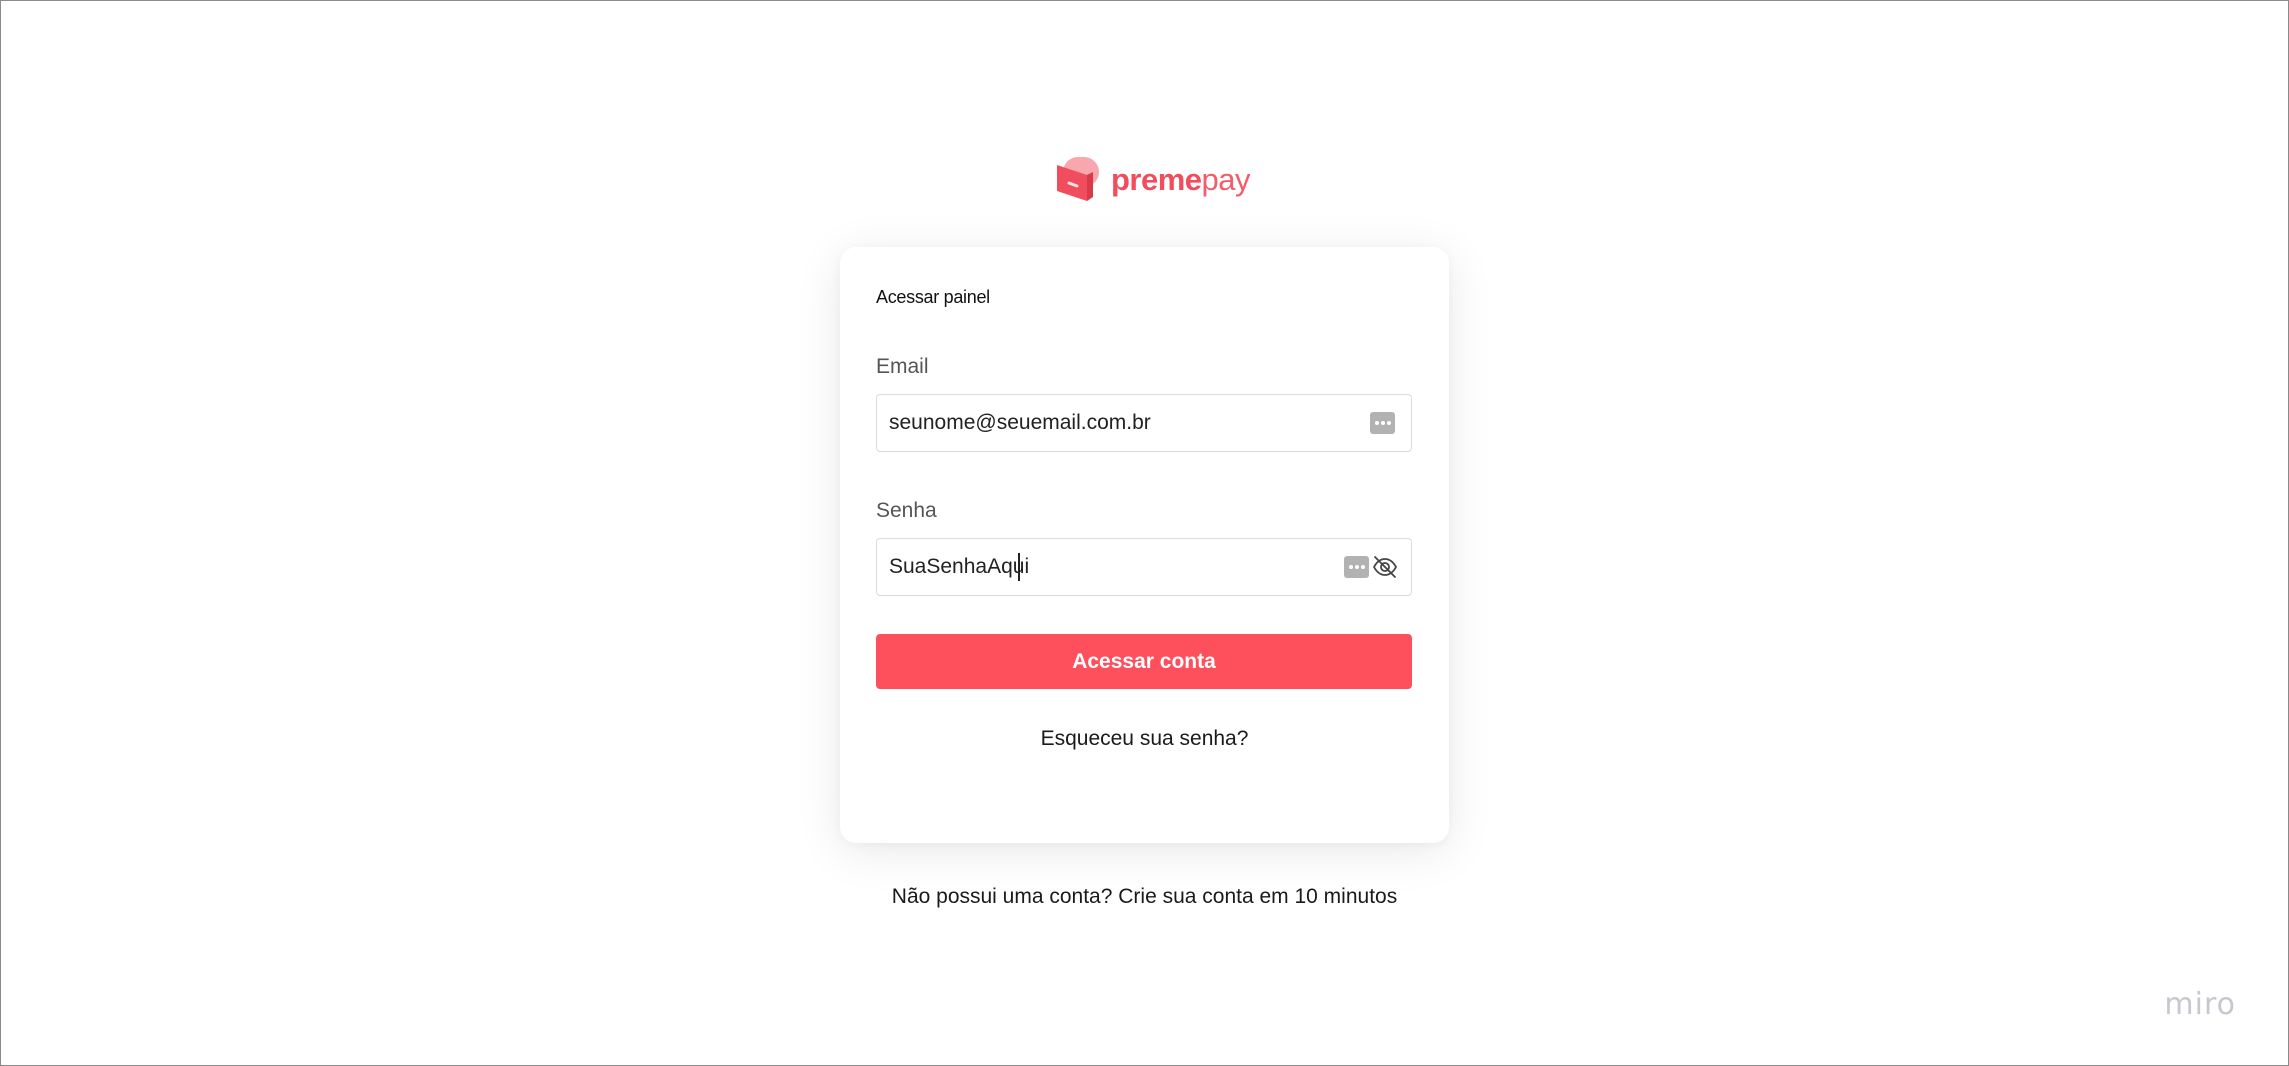 Image resolution: width=2289 pixels, height=1066 pixels. What do you see at coordinates (1019, 567) in the screenshot?
I see `text-cursor` at bounding box center [1019, 567].